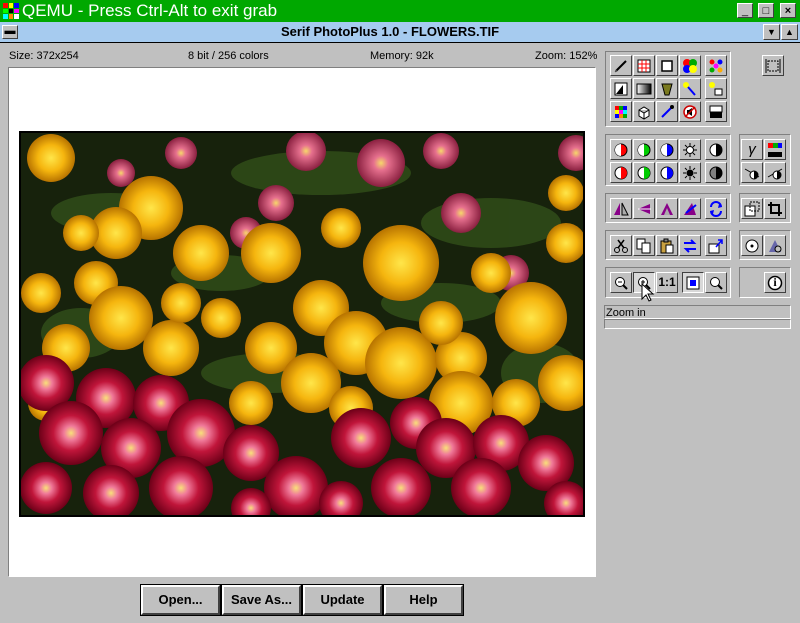 The width and height of the screenshot is (800, 623). What do you see at coordinates (690, 172) in the screenshot?
I see `brightness-down-icon` at bounding box center [690, 172].